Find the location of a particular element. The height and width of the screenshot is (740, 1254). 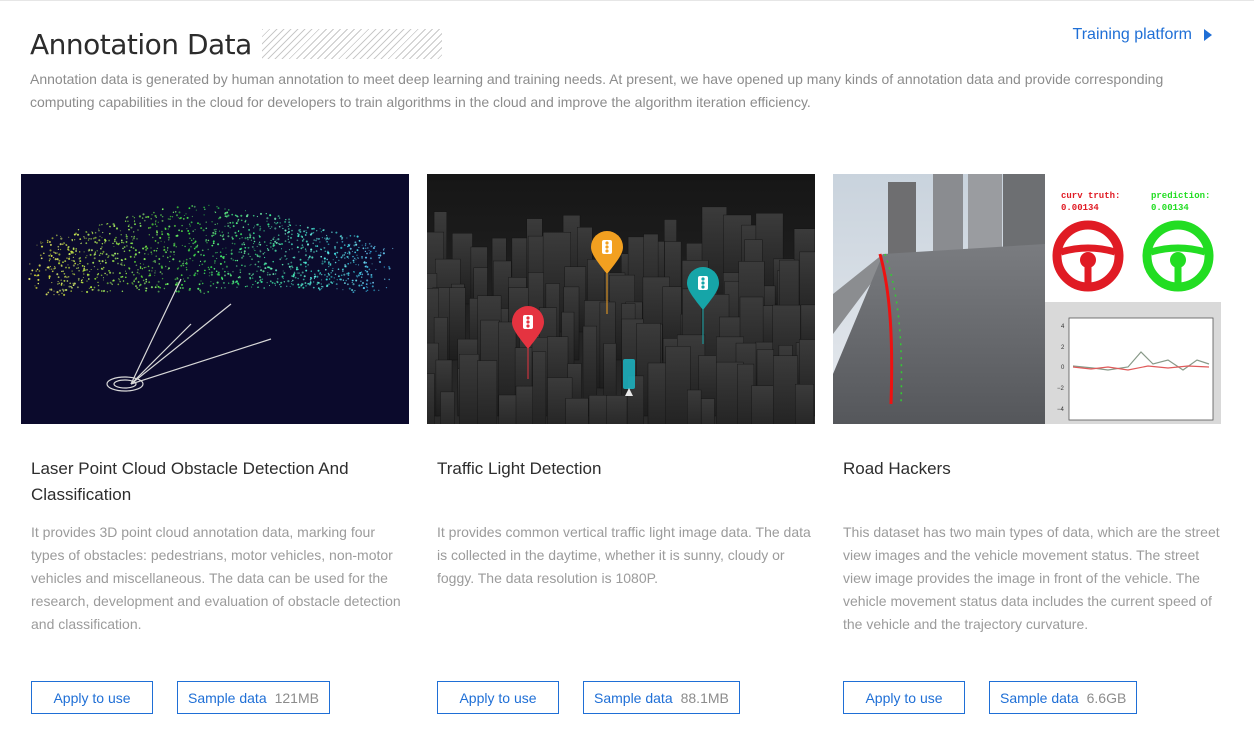

play-arrow-icon is located at coordinates (1208, 35).